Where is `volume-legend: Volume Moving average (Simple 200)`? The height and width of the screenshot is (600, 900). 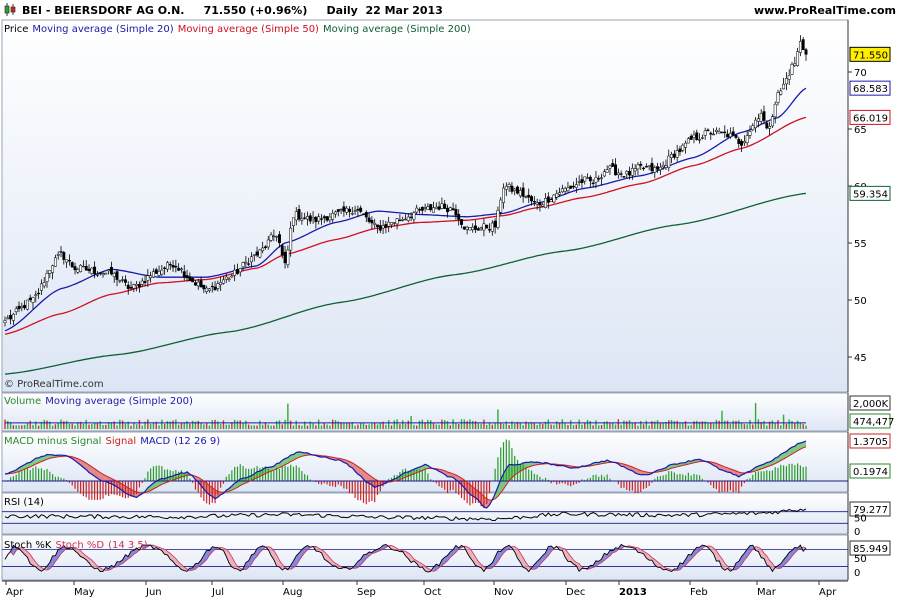
volume-legend: Volume Moving average (Simple 200) is located at coordinates (98, 401).